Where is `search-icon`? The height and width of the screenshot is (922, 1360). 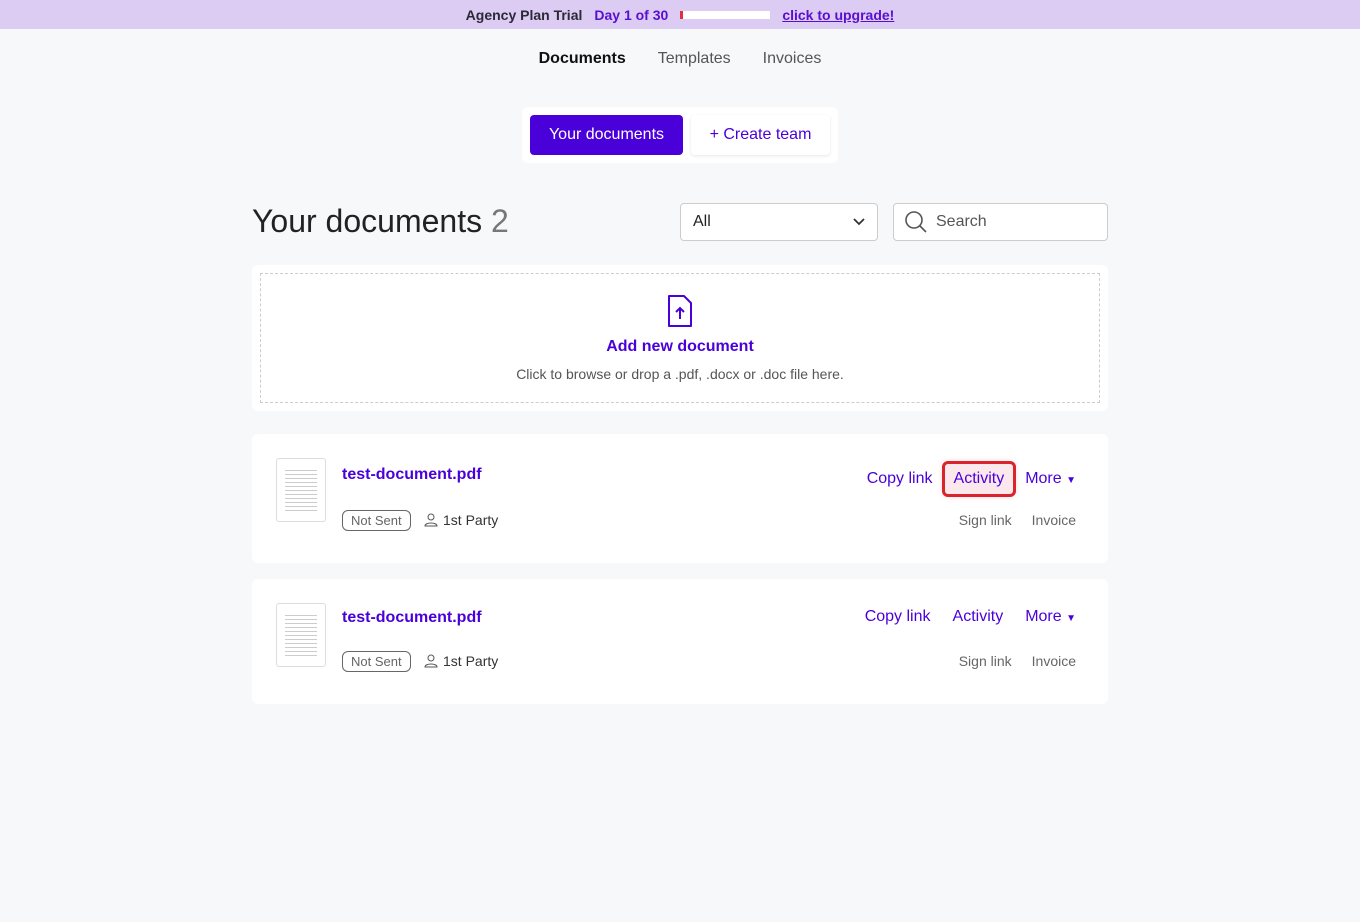 search-icon is located at coordinates (916, 222).